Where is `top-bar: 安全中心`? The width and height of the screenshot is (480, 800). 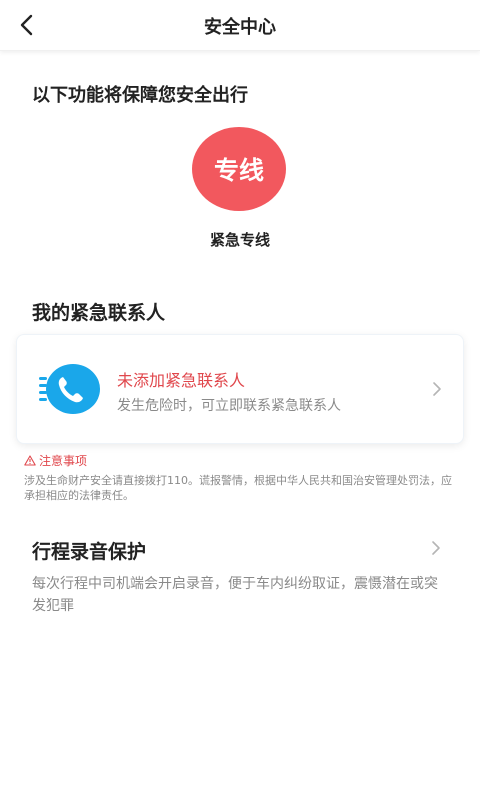 top-bar: 安全中心 is located at coordinates (240, 25).